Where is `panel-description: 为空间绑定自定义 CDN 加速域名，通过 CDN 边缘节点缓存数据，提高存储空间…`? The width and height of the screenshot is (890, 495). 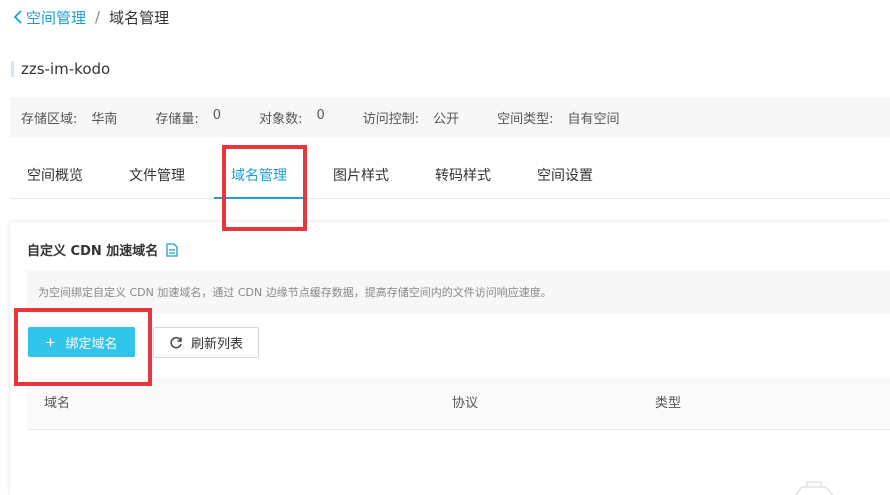 panel-description: 为空间绑定自定义 CDN 加速域名，通过 CDN 边缘节点缓存数据，提高存储空间… is located at coordinates (458, 292).